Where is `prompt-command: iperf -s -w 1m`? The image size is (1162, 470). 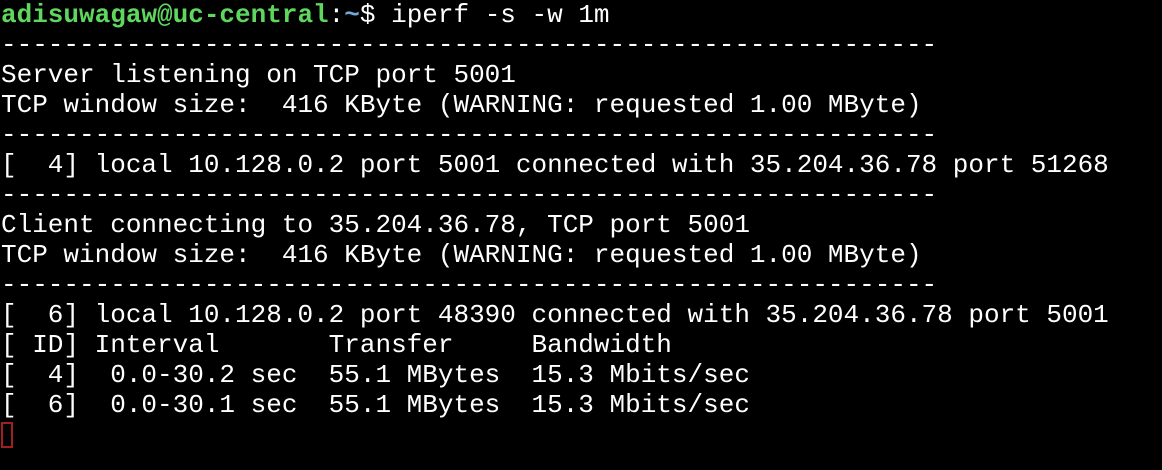 prompt-command: iperf -s -w 1m is located at coordinates (492, 15).